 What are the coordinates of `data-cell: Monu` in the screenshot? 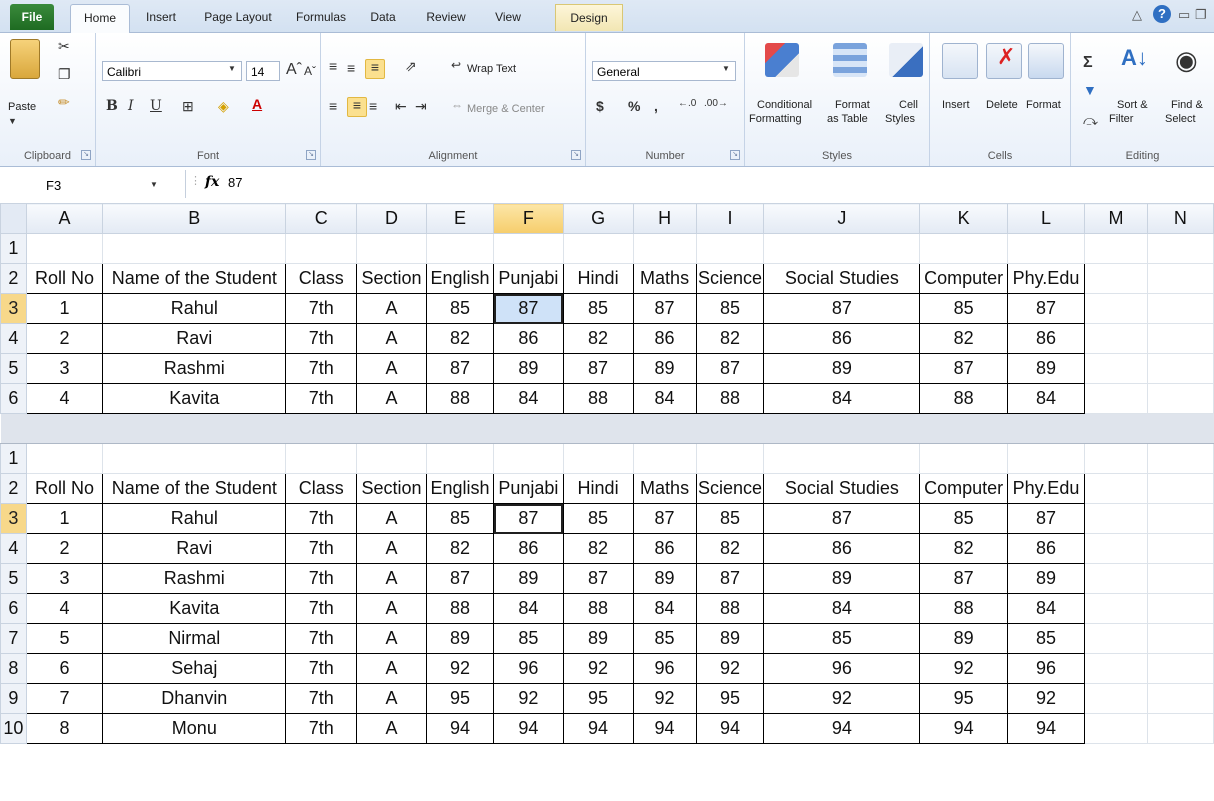 It's located at (194, 728).